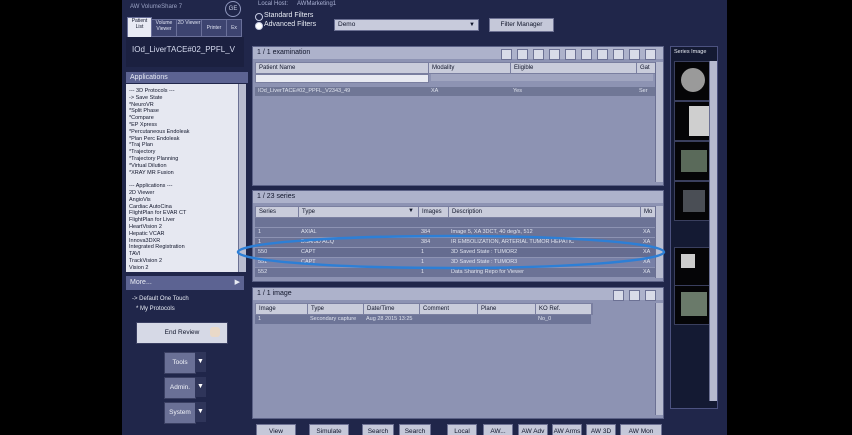  I want to click on highlight-ellipse, so click(451, 252).